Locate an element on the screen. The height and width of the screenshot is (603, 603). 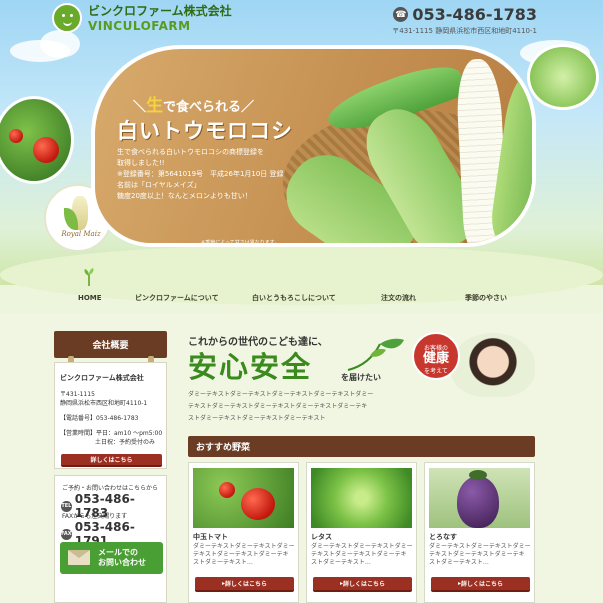
hero-lead: ＼生で食べられる／ is located at coordinates (194, 106).